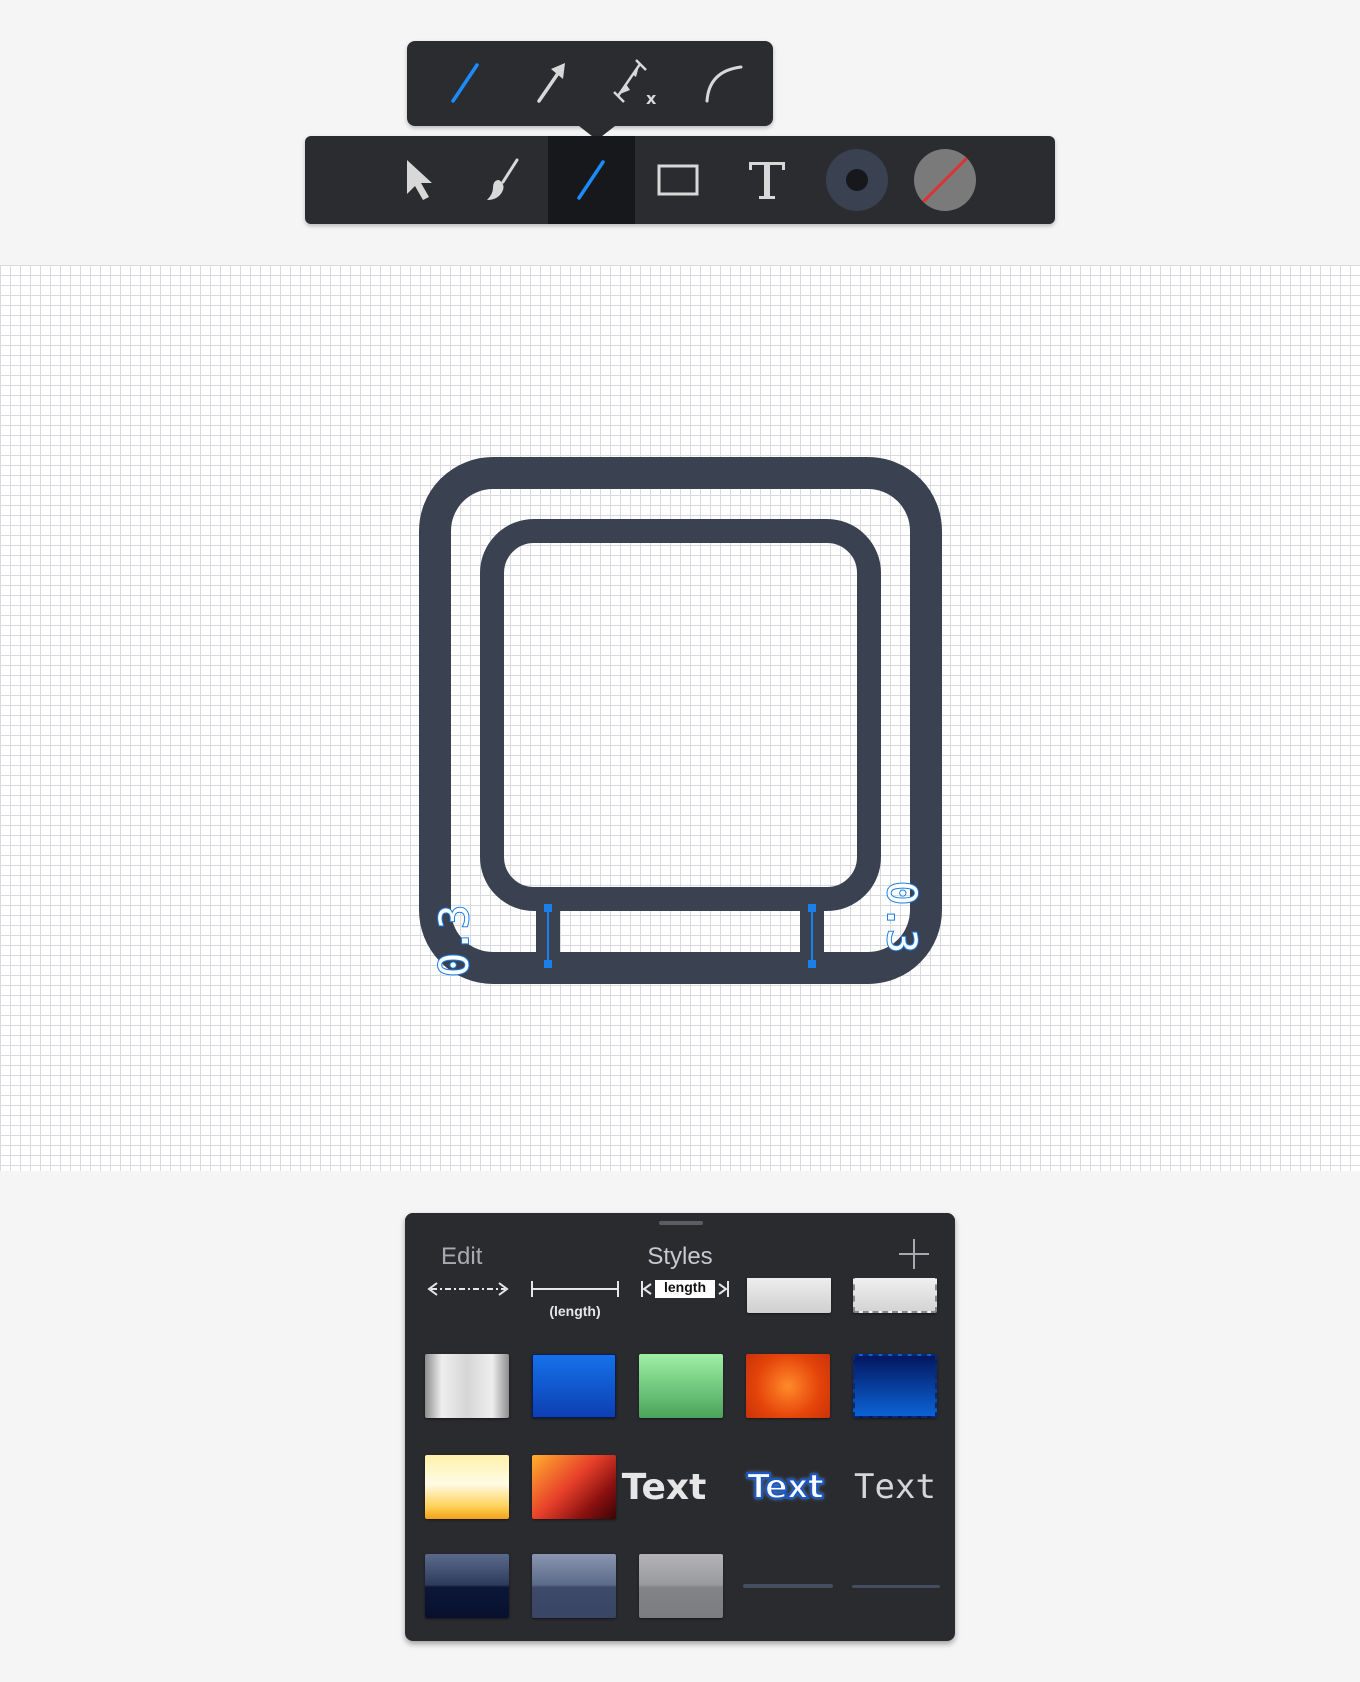  I want to click on arrow-tool, so click(551, 83).